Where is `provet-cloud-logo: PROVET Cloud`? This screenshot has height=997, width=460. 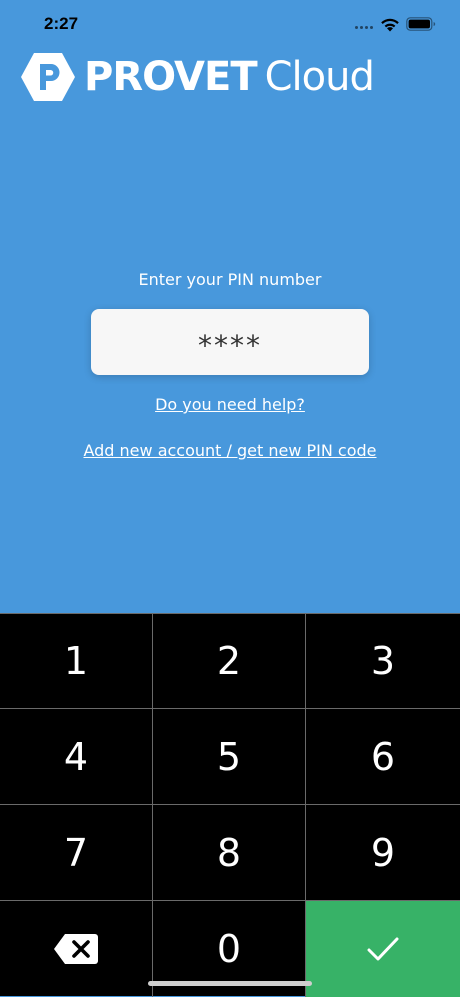 provet-cloud-logo: PROVET Cloud is located at coordinates (197, 77).